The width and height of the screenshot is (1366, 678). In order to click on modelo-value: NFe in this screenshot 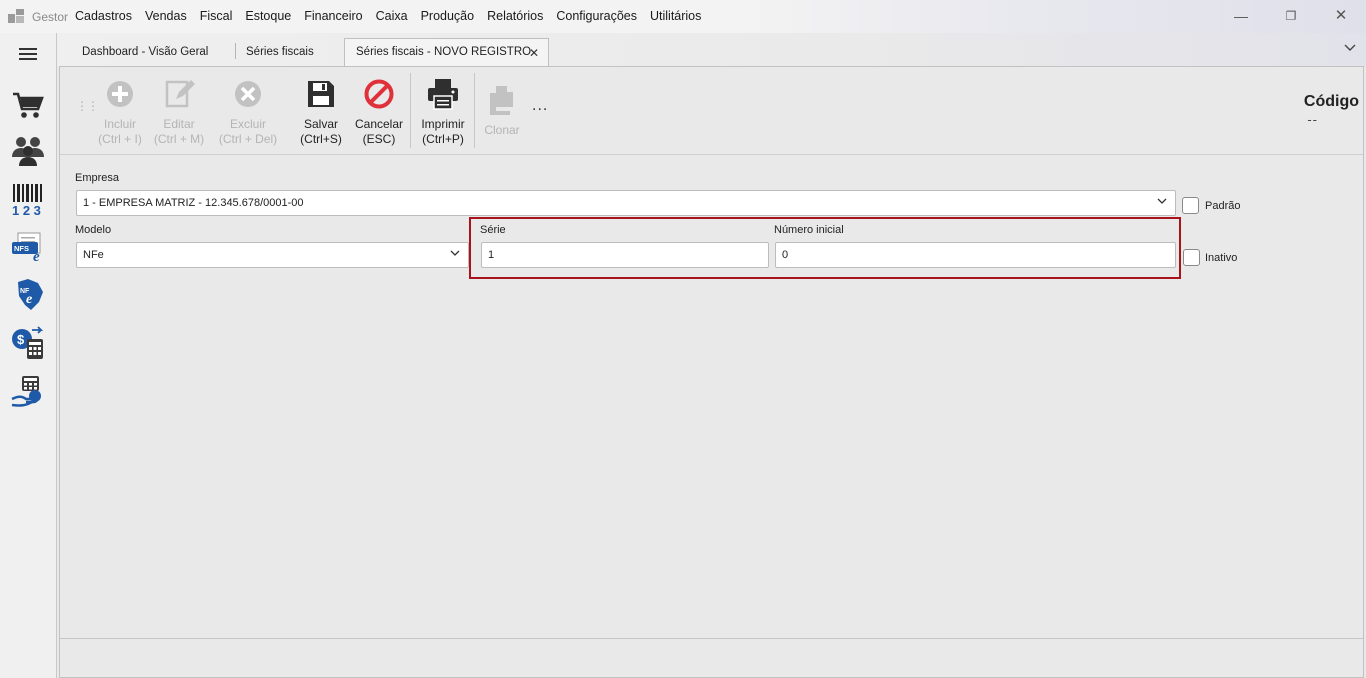, I will do `click(93, 255)`.